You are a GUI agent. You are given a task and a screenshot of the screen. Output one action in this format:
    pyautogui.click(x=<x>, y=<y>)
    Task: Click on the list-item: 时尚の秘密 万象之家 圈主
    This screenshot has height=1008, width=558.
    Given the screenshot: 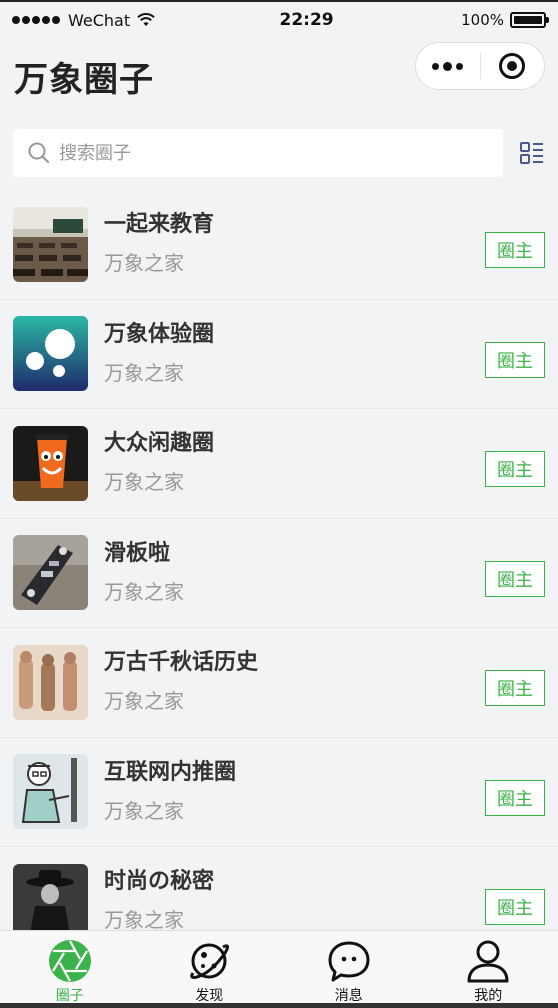 What is the action you would take?
    pyautogui.click(x=279, y=888)
    